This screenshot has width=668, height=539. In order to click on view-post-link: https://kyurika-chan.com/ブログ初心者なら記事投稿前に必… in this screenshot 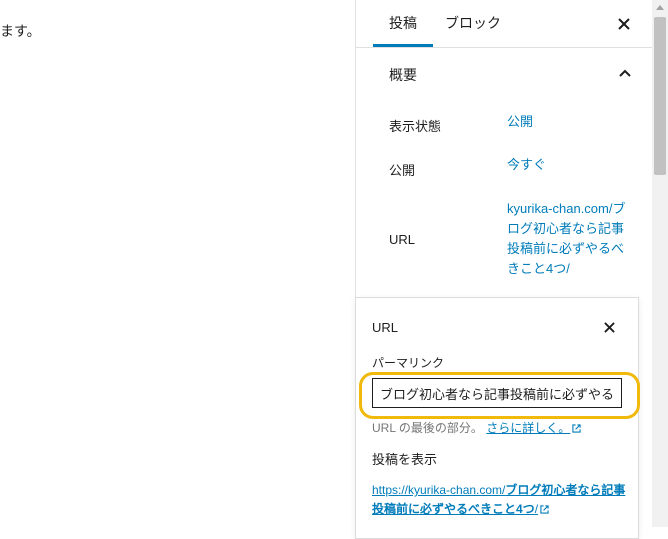, I will do `click(499, 500)`.